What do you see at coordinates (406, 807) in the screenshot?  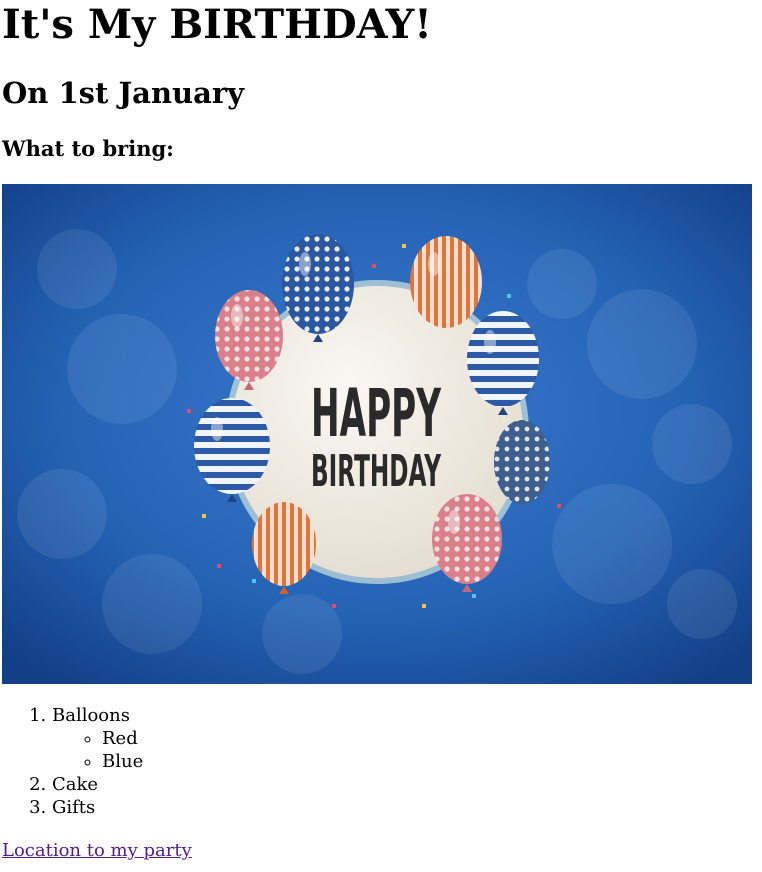 I see `list-item: Gifts` at bounding box center [406, 807].